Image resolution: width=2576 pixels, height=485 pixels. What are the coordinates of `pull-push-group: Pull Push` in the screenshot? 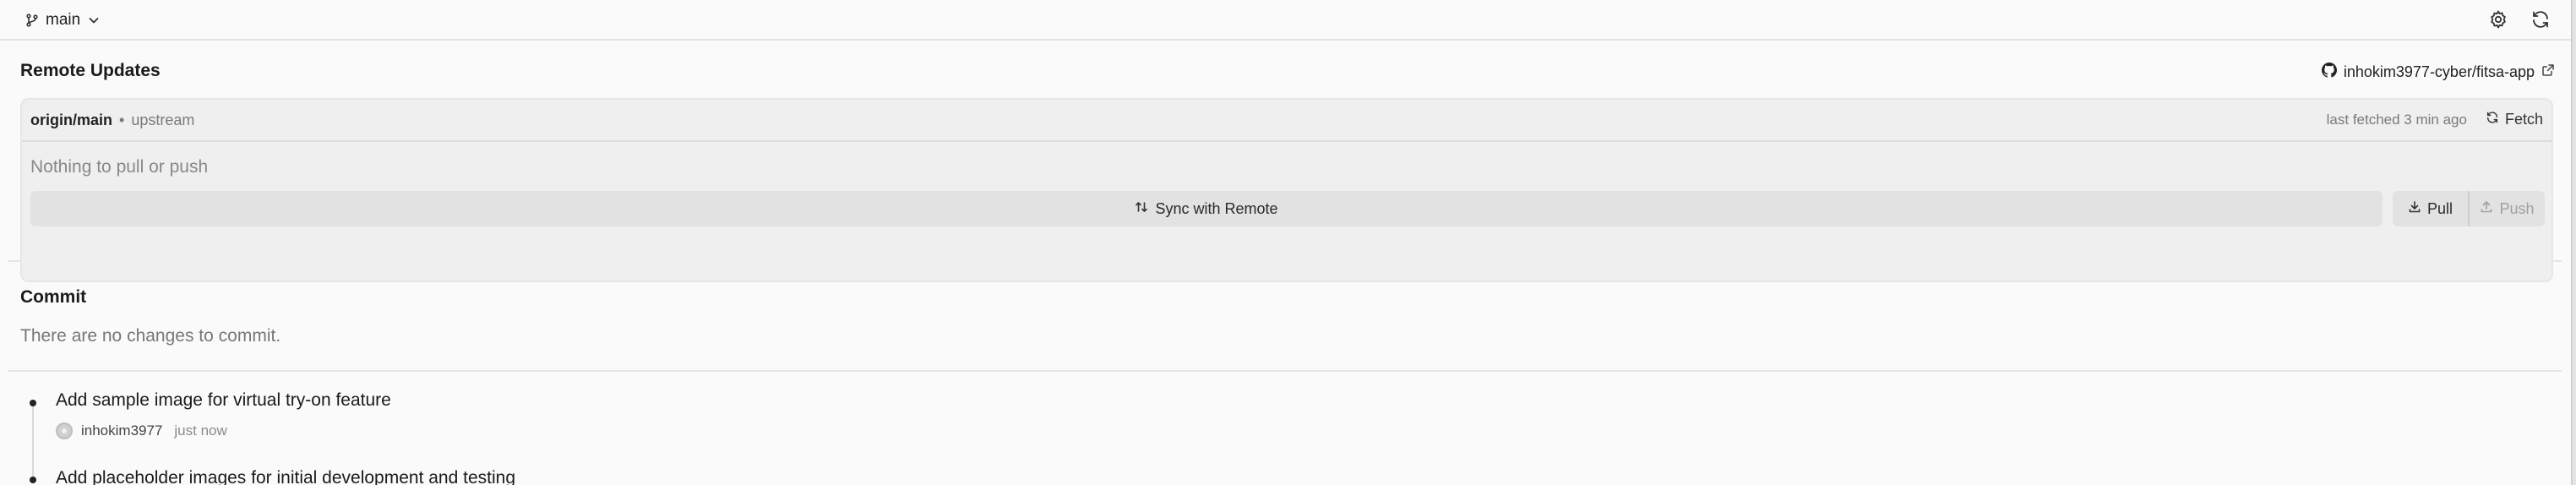 It's located at (2469, 209).